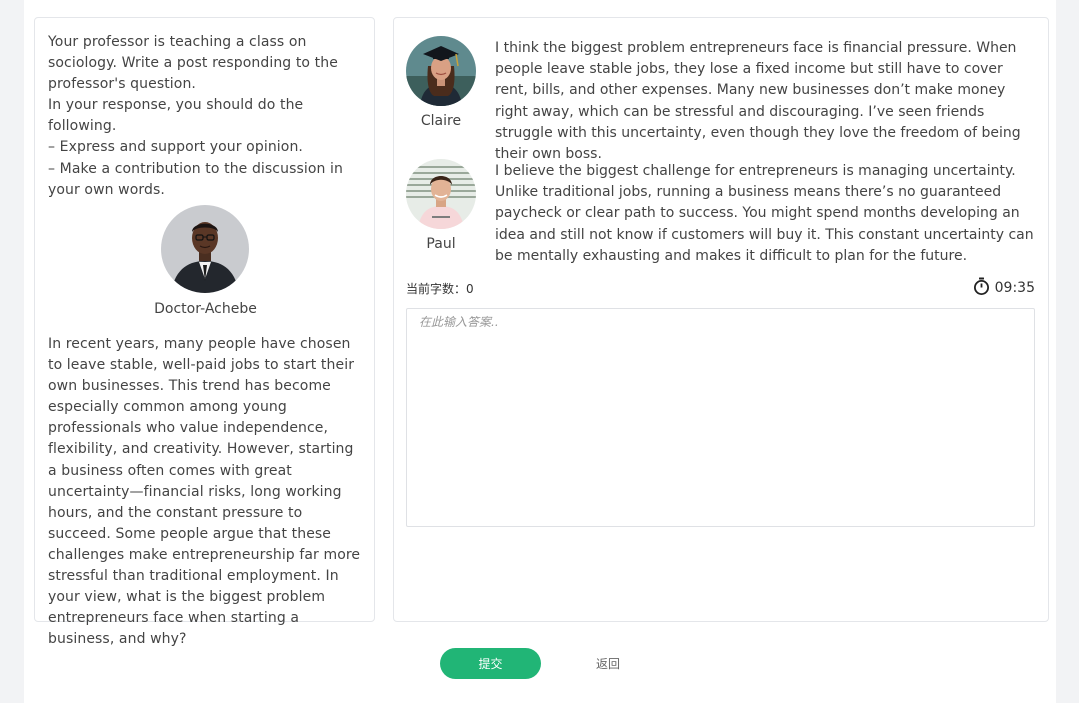  Describe the element at coordinates (441, 244) in the screenshot. I see `student-name: Paul` at that location.